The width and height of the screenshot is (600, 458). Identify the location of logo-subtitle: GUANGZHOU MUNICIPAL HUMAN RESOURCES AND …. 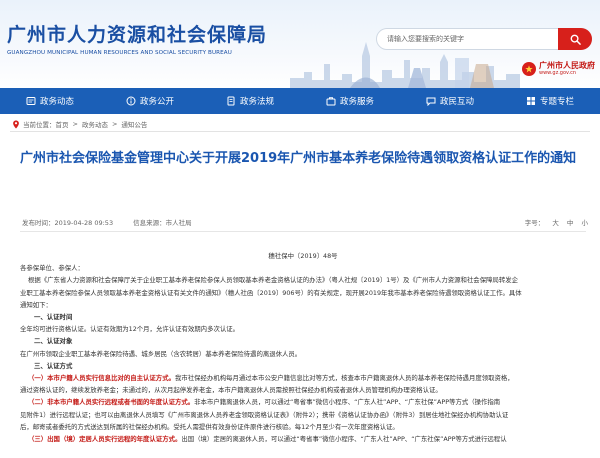
(119, 53).